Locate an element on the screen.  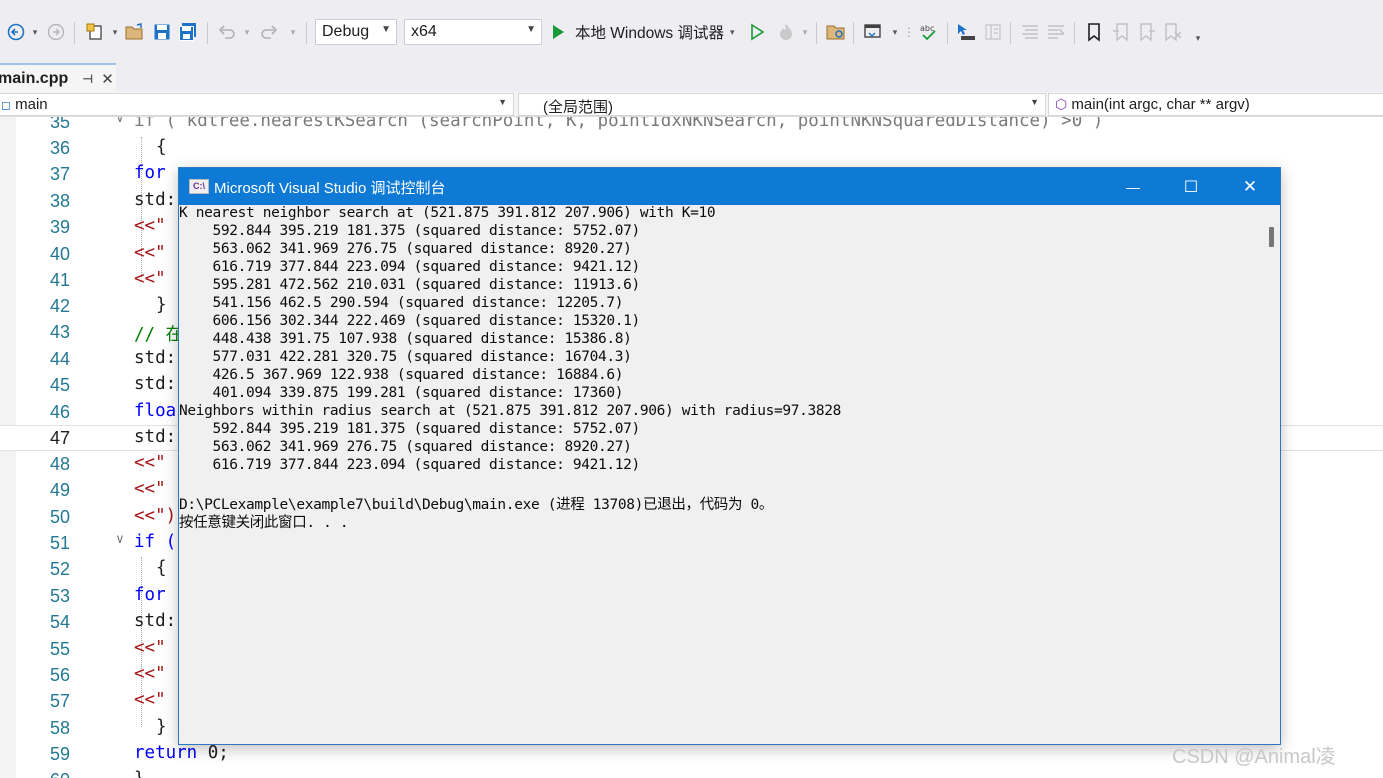
line-number: 39 is located at coordinates (59, 227).